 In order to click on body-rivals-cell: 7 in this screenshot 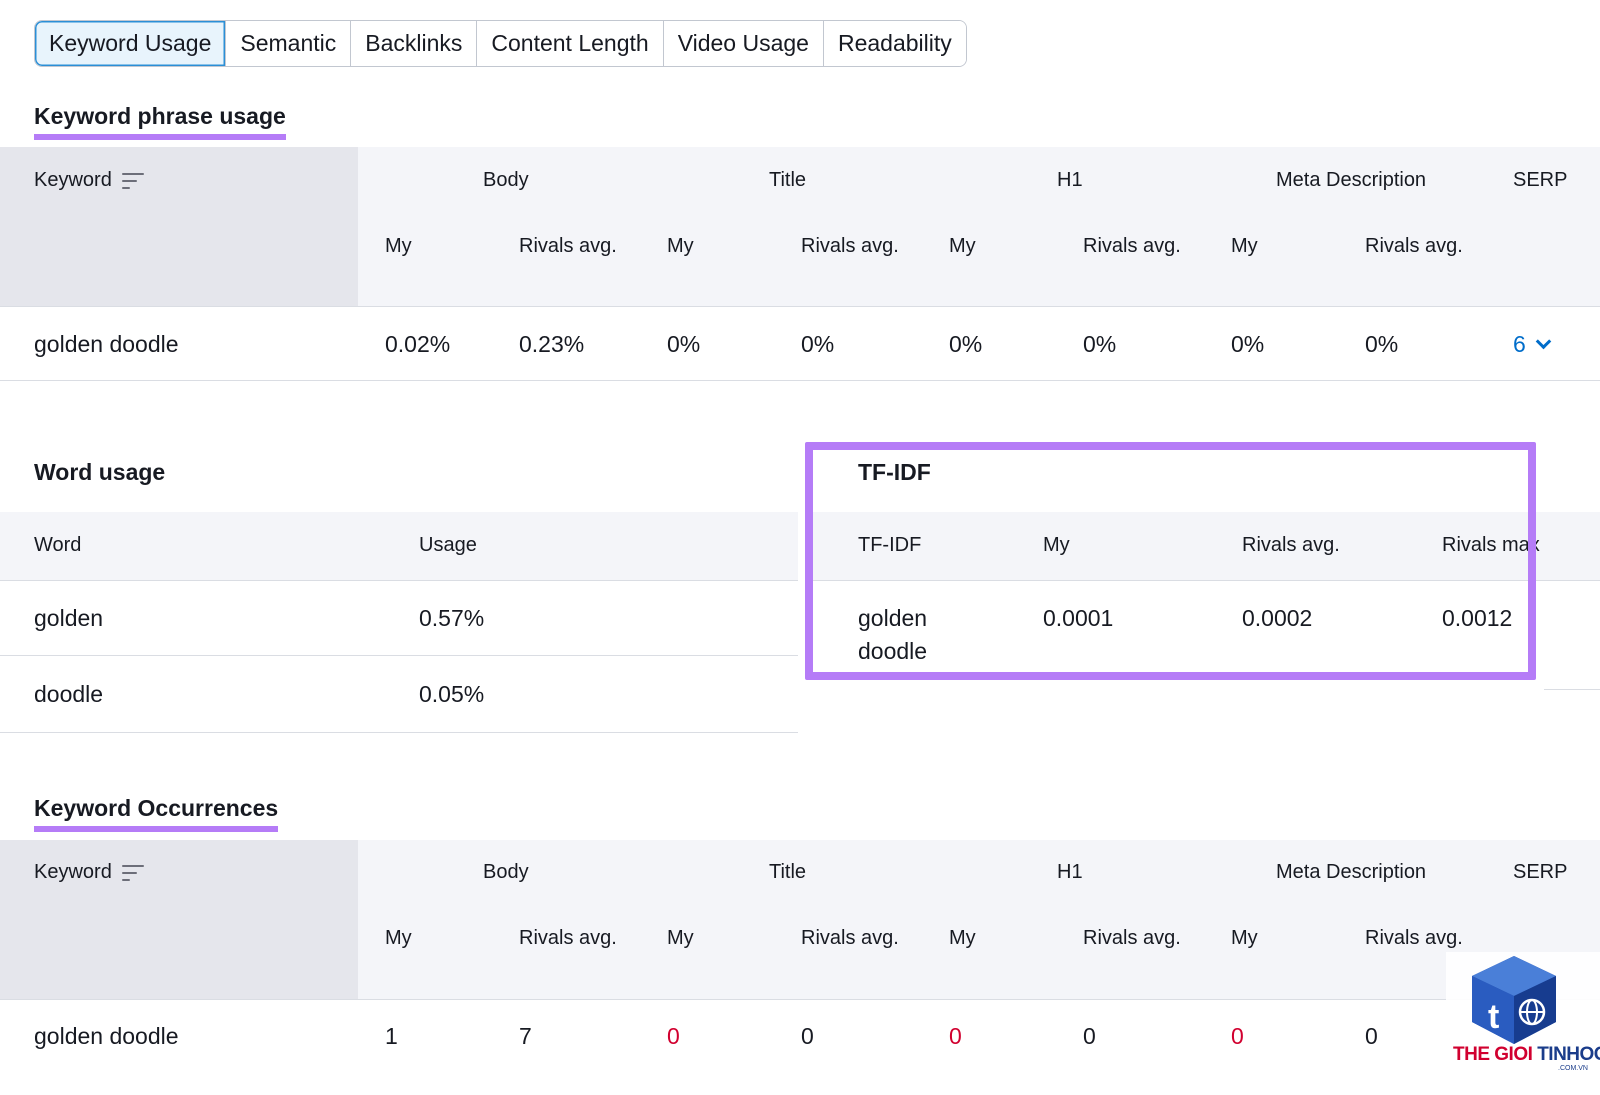, I will do `click(525, 1036)`.